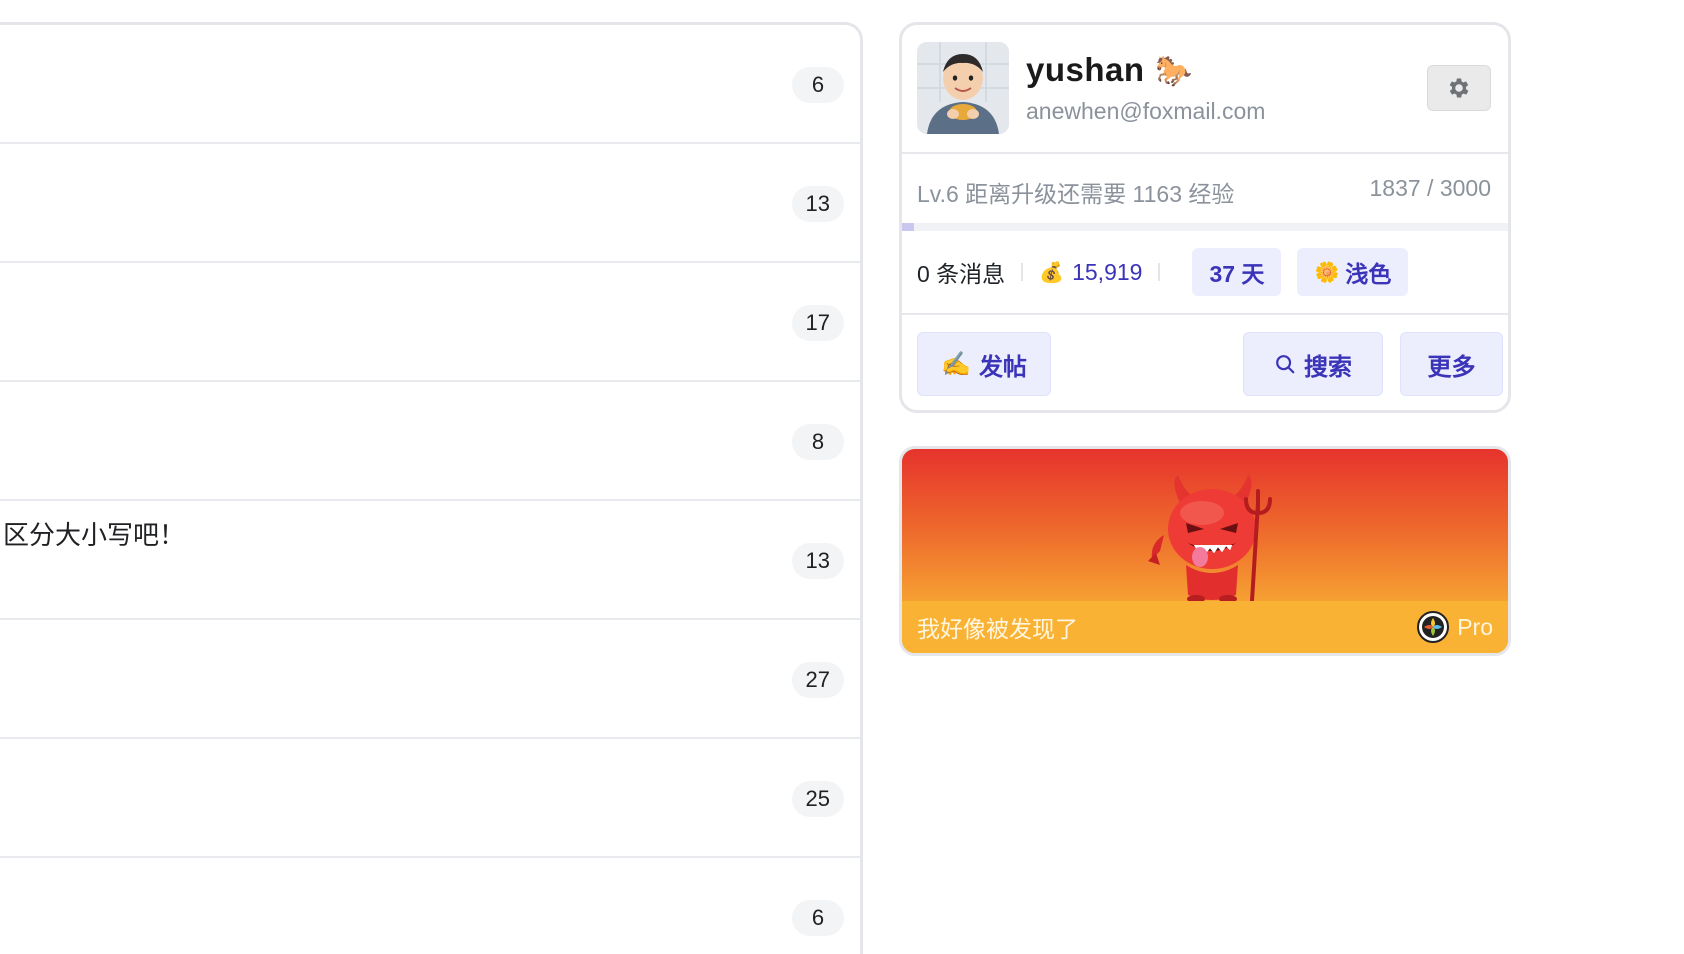 The height and width of the screenshot is (954, 1684). Describe the element at coordinates (1076, 194) in the screenshot. I see `level-progress-text: Lv.6 距离升级还需要 1163 经验` at that location.